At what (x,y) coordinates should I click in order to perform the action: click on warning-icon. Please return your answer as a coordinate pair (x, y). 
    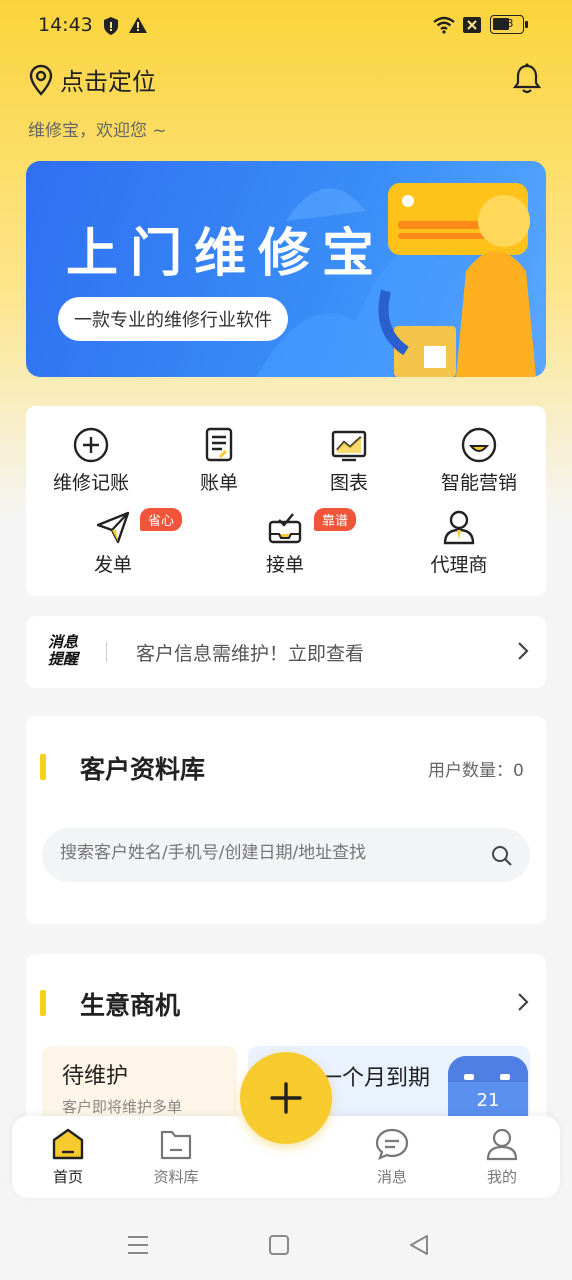
    Looking at the image, I should click on (138, 25).